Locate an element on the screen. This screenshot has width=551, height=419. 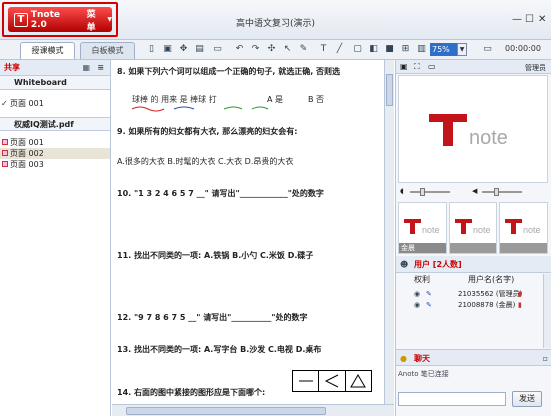
save-icon: ▣ is located at coordinates (167, 49).